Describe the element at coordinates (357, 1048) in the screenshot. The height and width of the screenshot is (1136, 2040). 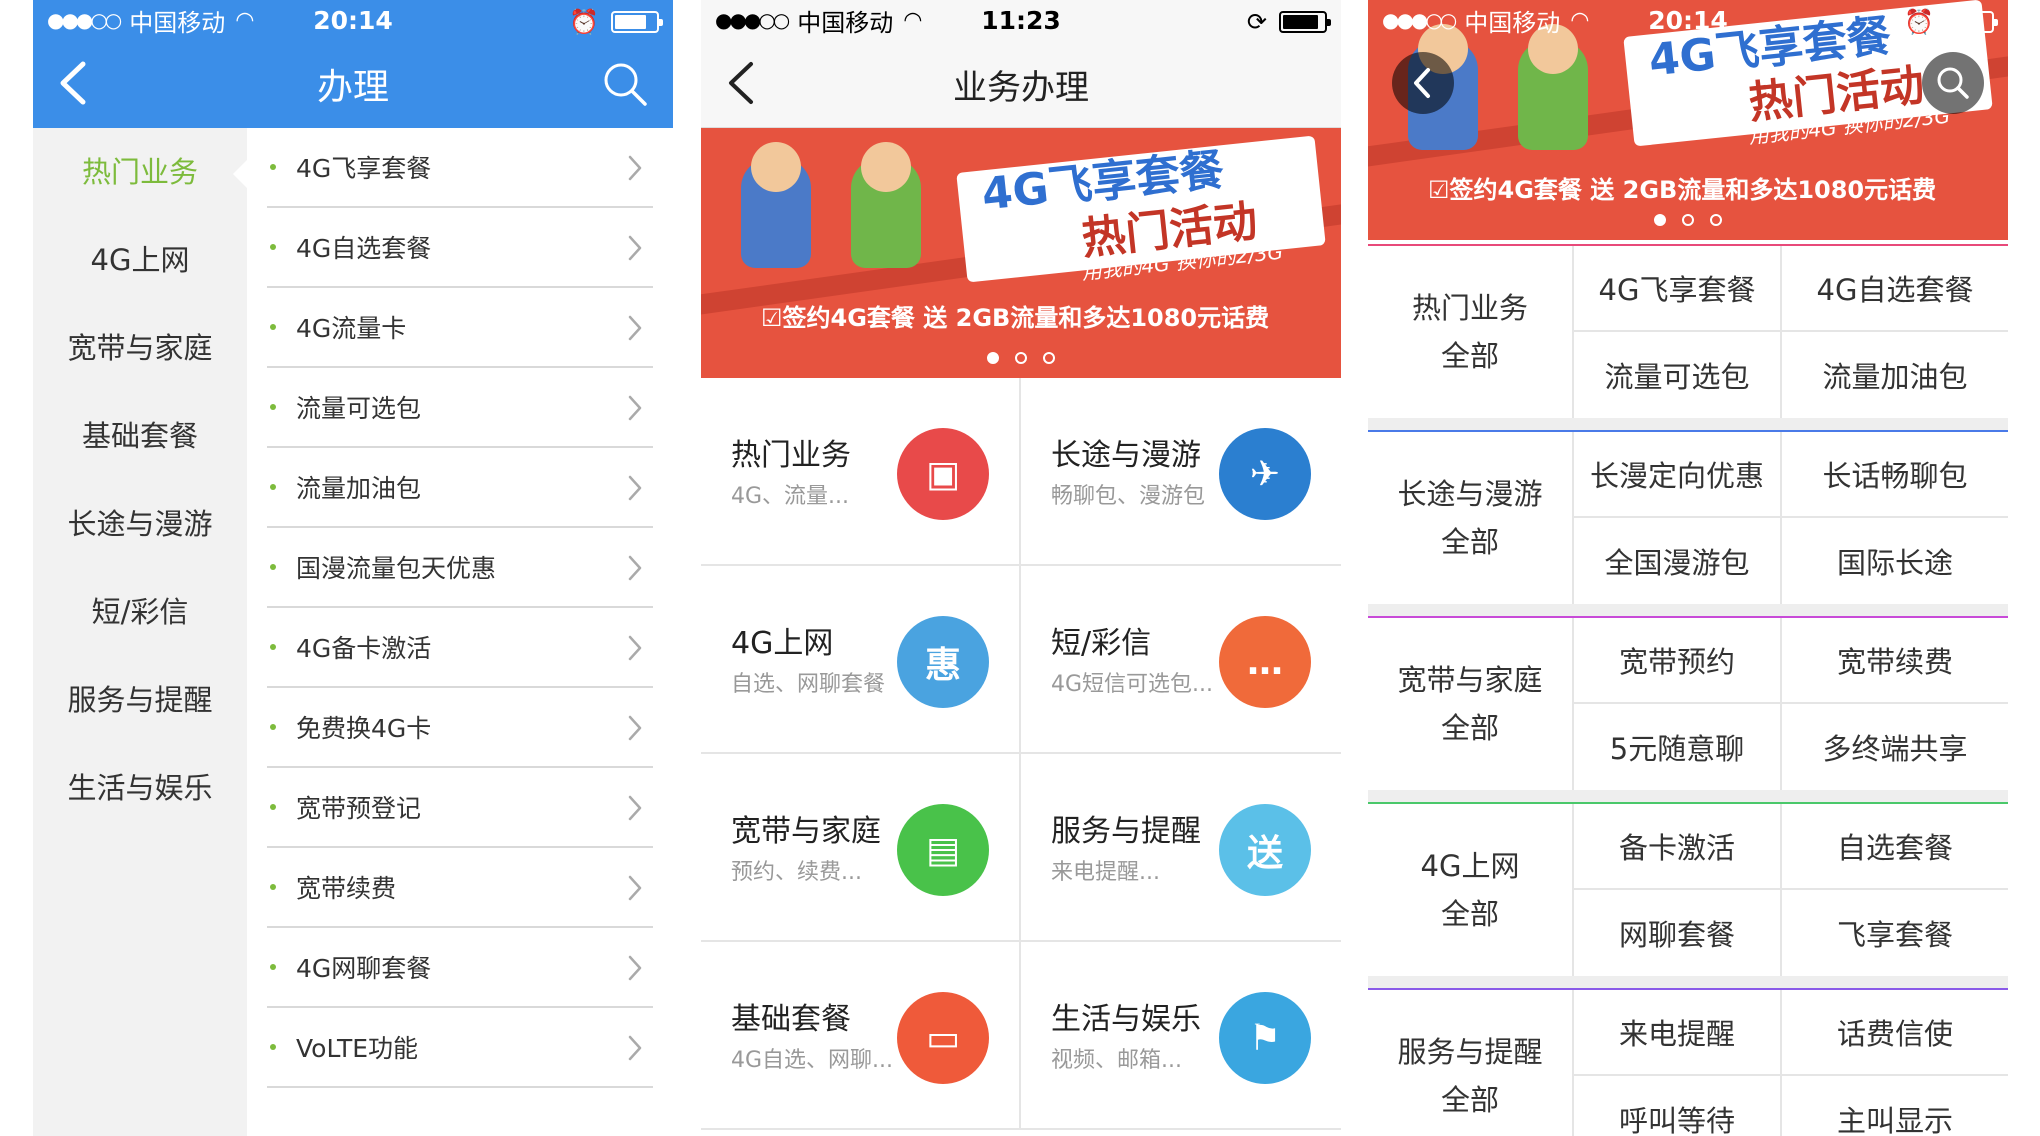
I see `list-item-label: VoLTE功能` at that location.